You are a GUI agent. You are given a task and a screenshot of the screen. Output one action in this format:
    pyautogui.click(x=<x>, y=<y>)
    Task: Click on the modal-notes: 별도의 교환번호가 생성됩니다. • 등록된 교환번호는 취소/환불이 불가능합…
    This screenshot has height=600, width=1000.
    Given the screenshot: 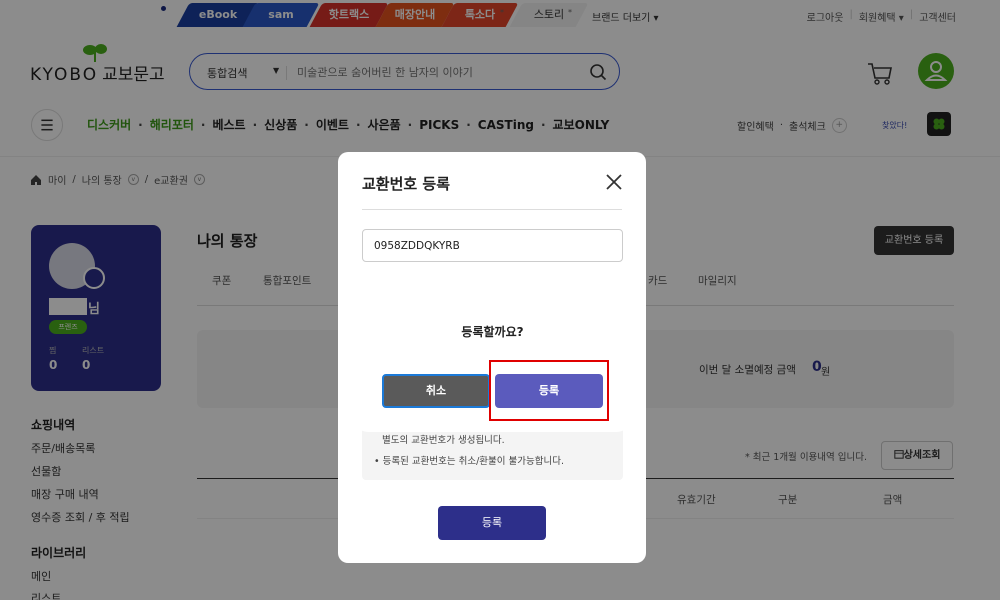 What is the action you would take?
    pyautogui.click(x=492, y=452)
    